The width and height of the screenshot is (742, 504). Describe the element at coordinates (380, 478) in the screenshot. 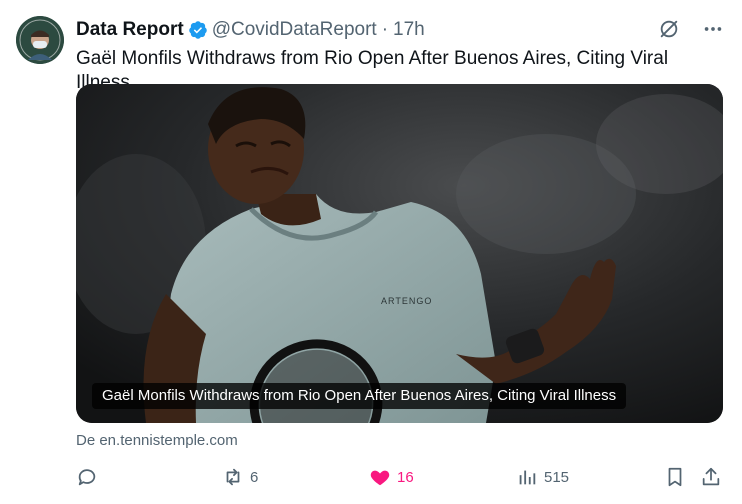

I see `heart-filled-icon` at that location.